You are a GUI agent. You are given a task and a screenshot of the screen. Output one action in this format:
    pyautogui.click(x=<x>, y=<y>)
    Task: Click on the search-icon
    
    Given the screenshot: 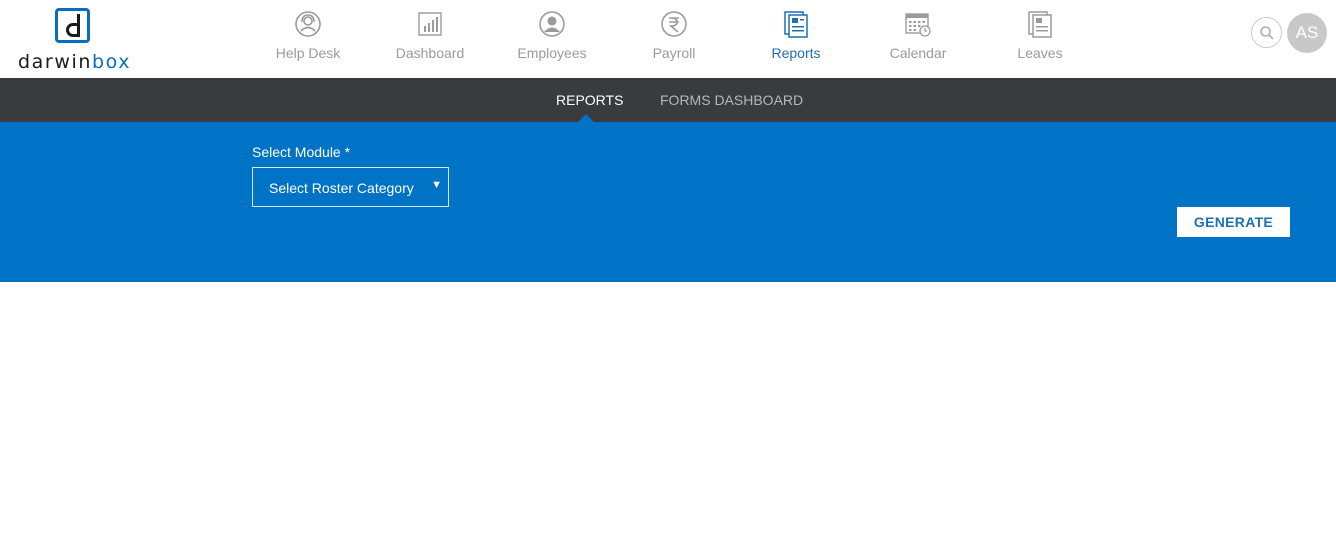 What is the action you would take?
    pyautogui.click(x=1267, y=33)
    